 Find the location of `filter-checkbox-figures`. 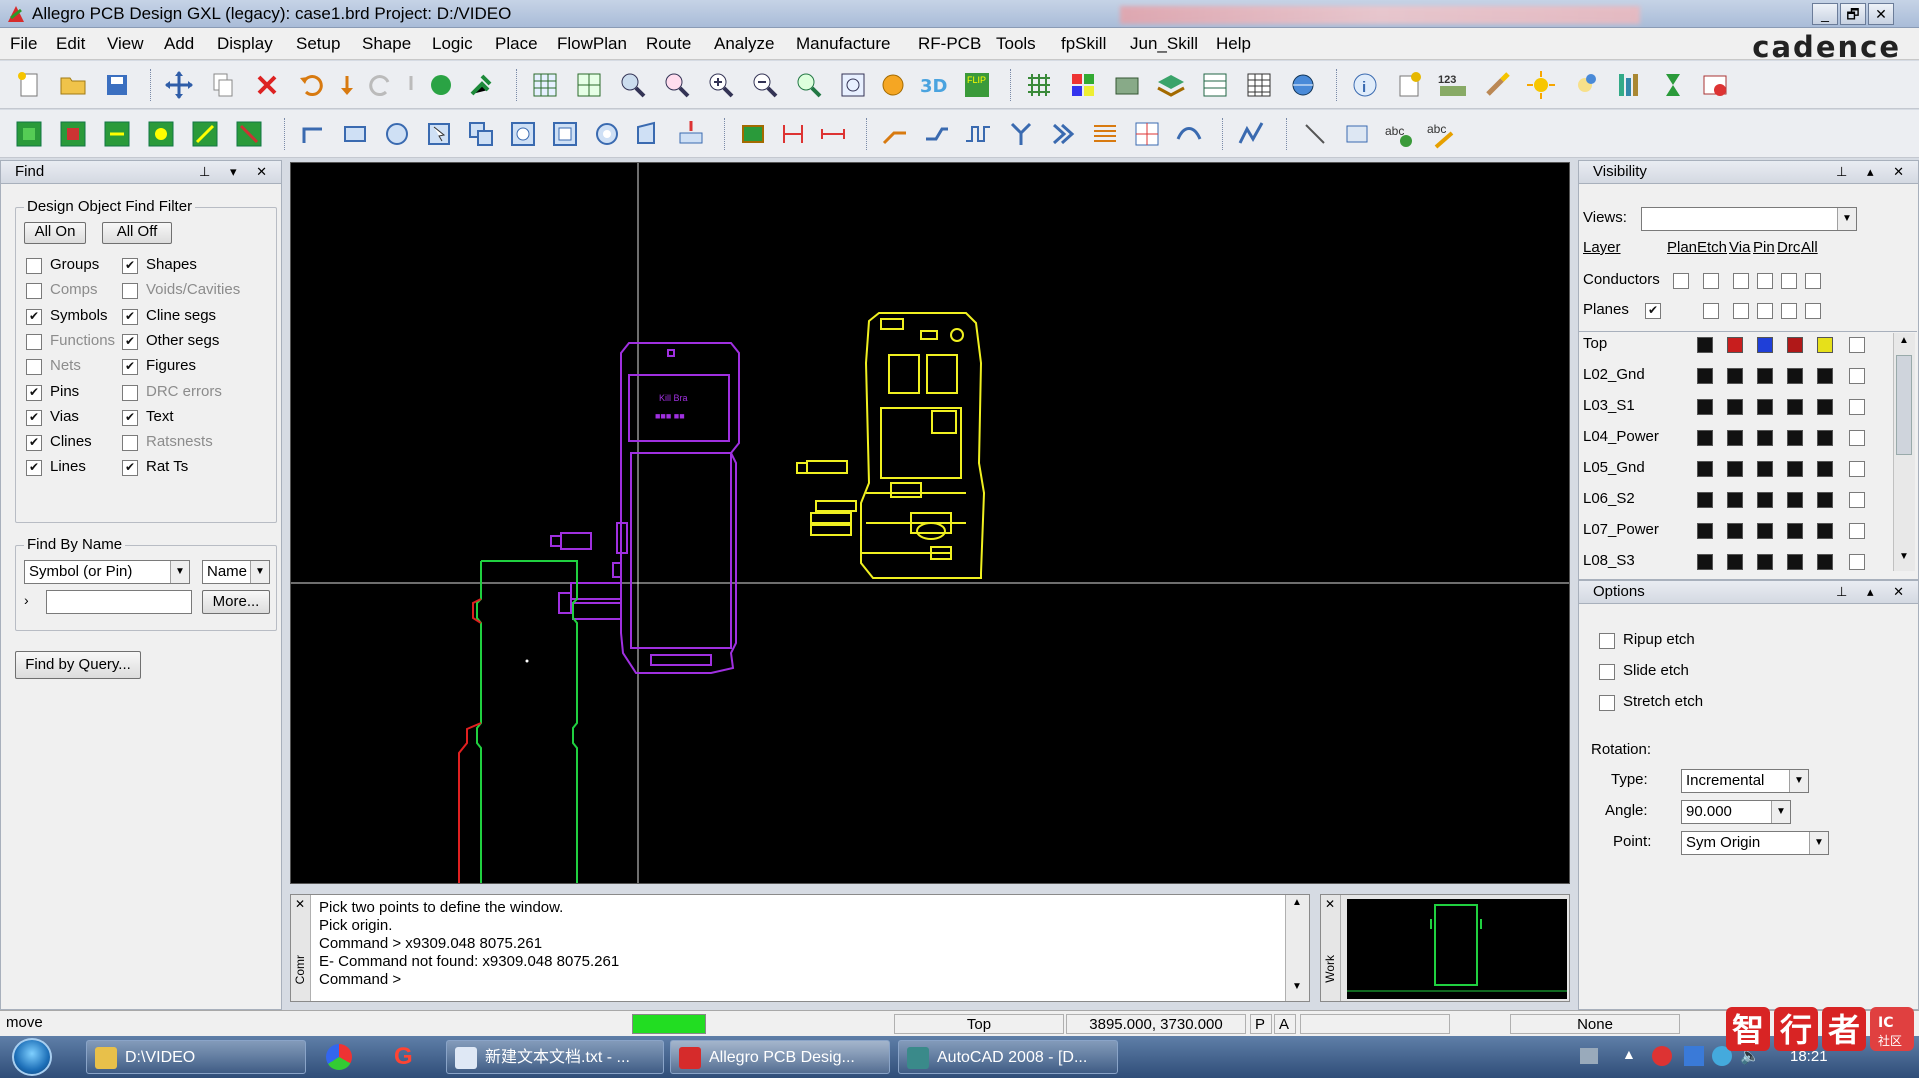

filter-checkbox-figures is located at coordinates (130, 367).